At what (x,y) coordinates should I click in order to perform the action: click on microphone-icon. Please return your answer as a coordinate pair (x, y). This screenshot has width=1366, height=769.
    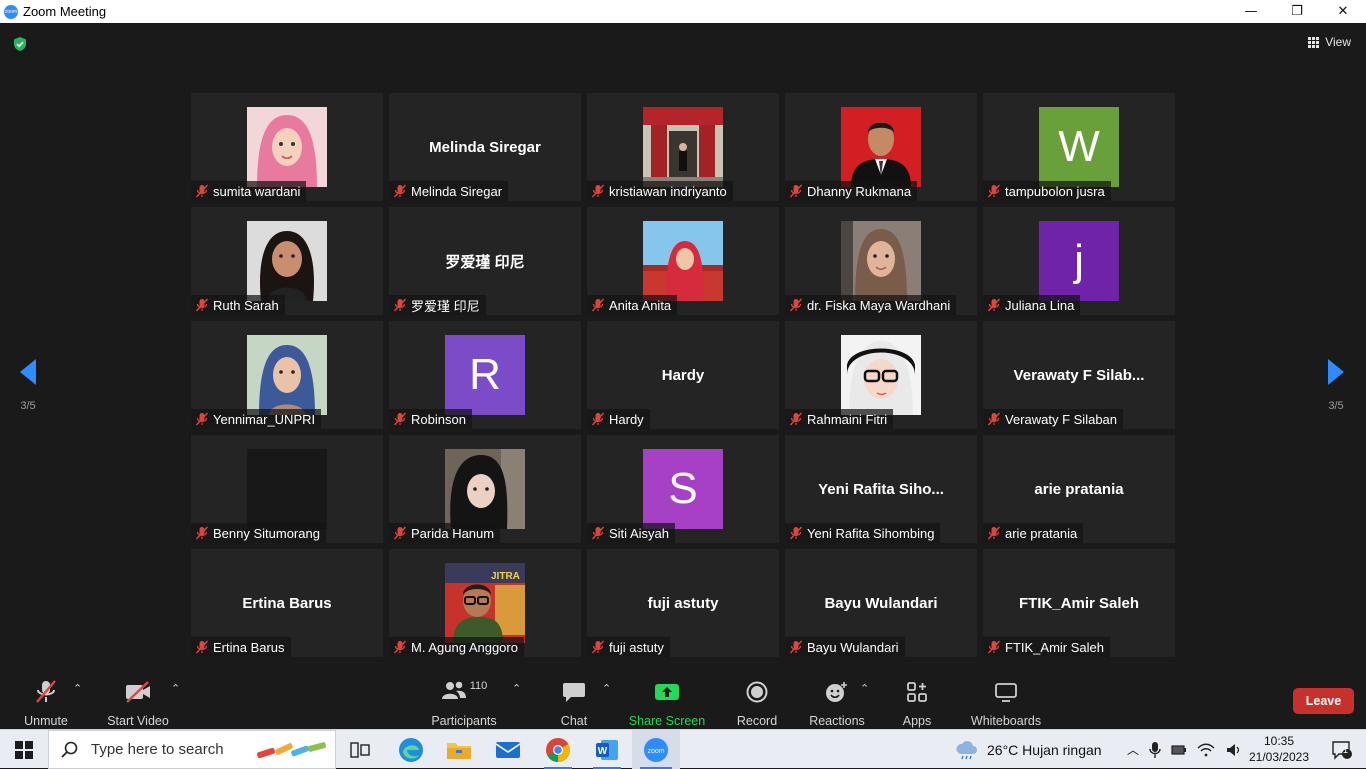
    Looking at the image, I should click on (1155, 750).